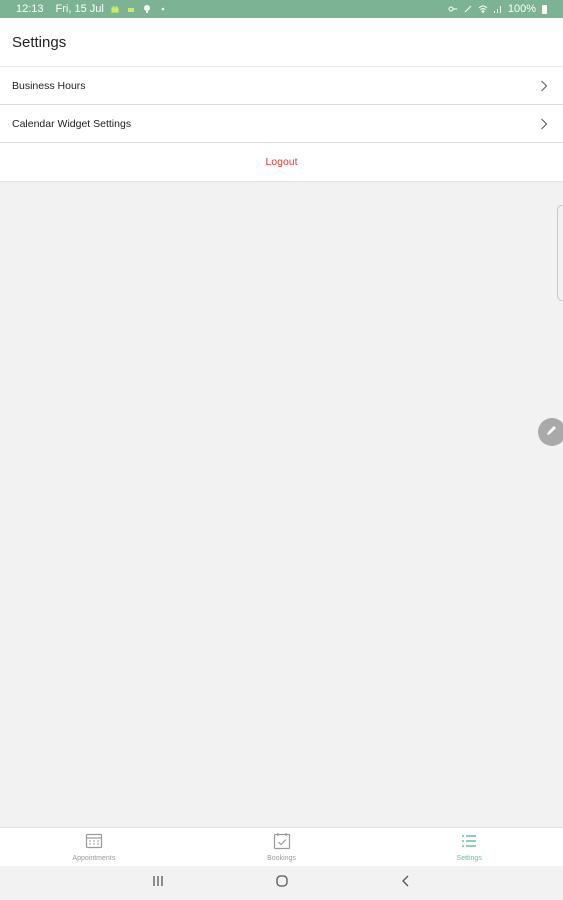 The height and width of the screenshot is (900, 563). Describe the element at coordinates (94, 858) in the screenshot. I see `nav-label: Appointments` at that location.